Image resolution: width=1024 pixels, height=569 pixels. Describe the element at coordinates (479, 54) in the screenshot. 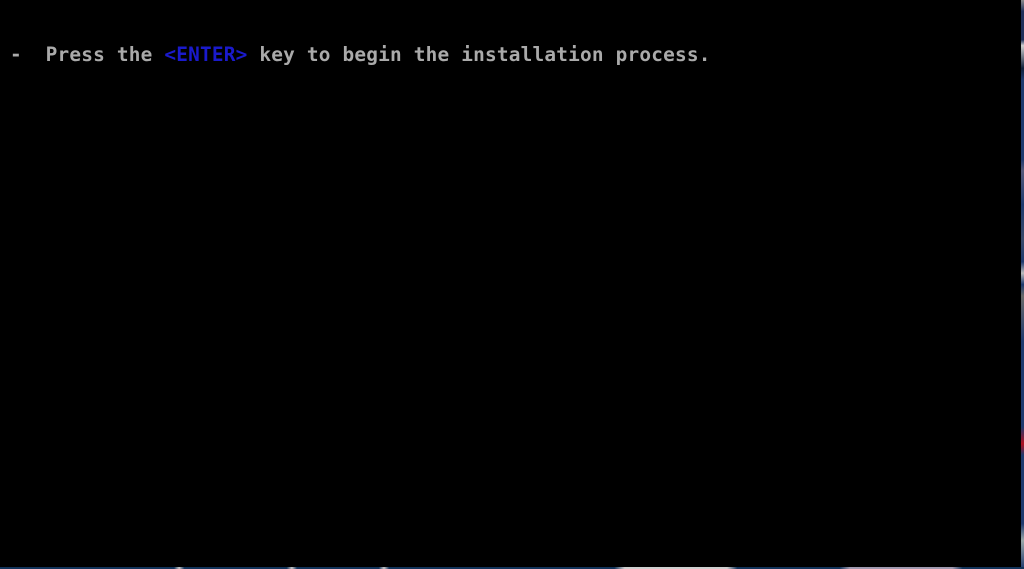

I see `instruction-suffix: key to begin the installation process.` at that location.